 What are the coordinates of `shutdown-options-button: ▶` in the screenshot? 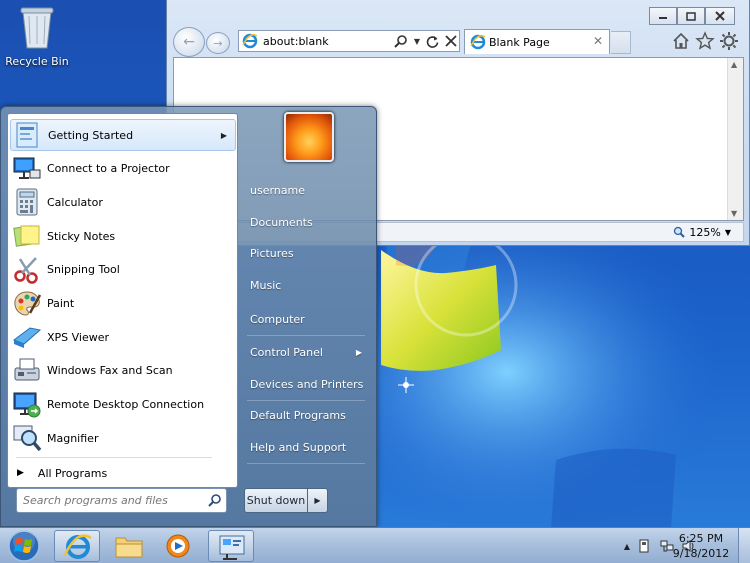 It's located at (318, 500).